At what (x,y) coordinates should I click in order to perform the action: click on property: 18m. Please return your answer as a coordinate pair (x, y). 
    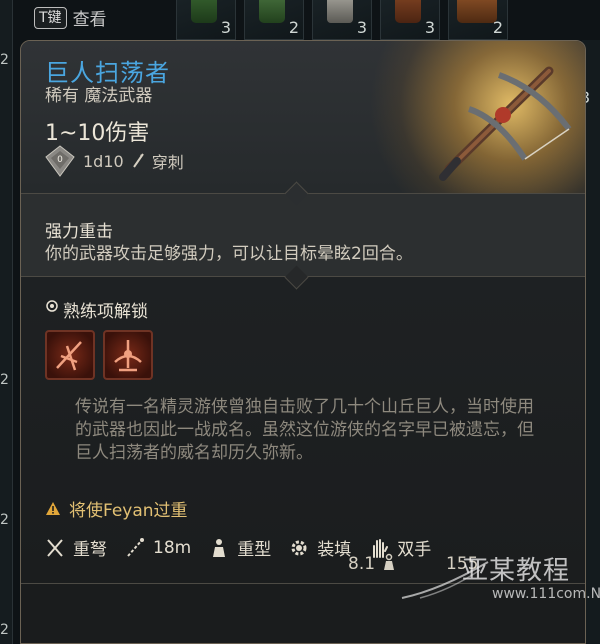
    Looking at the image, I should click on (158, 548).